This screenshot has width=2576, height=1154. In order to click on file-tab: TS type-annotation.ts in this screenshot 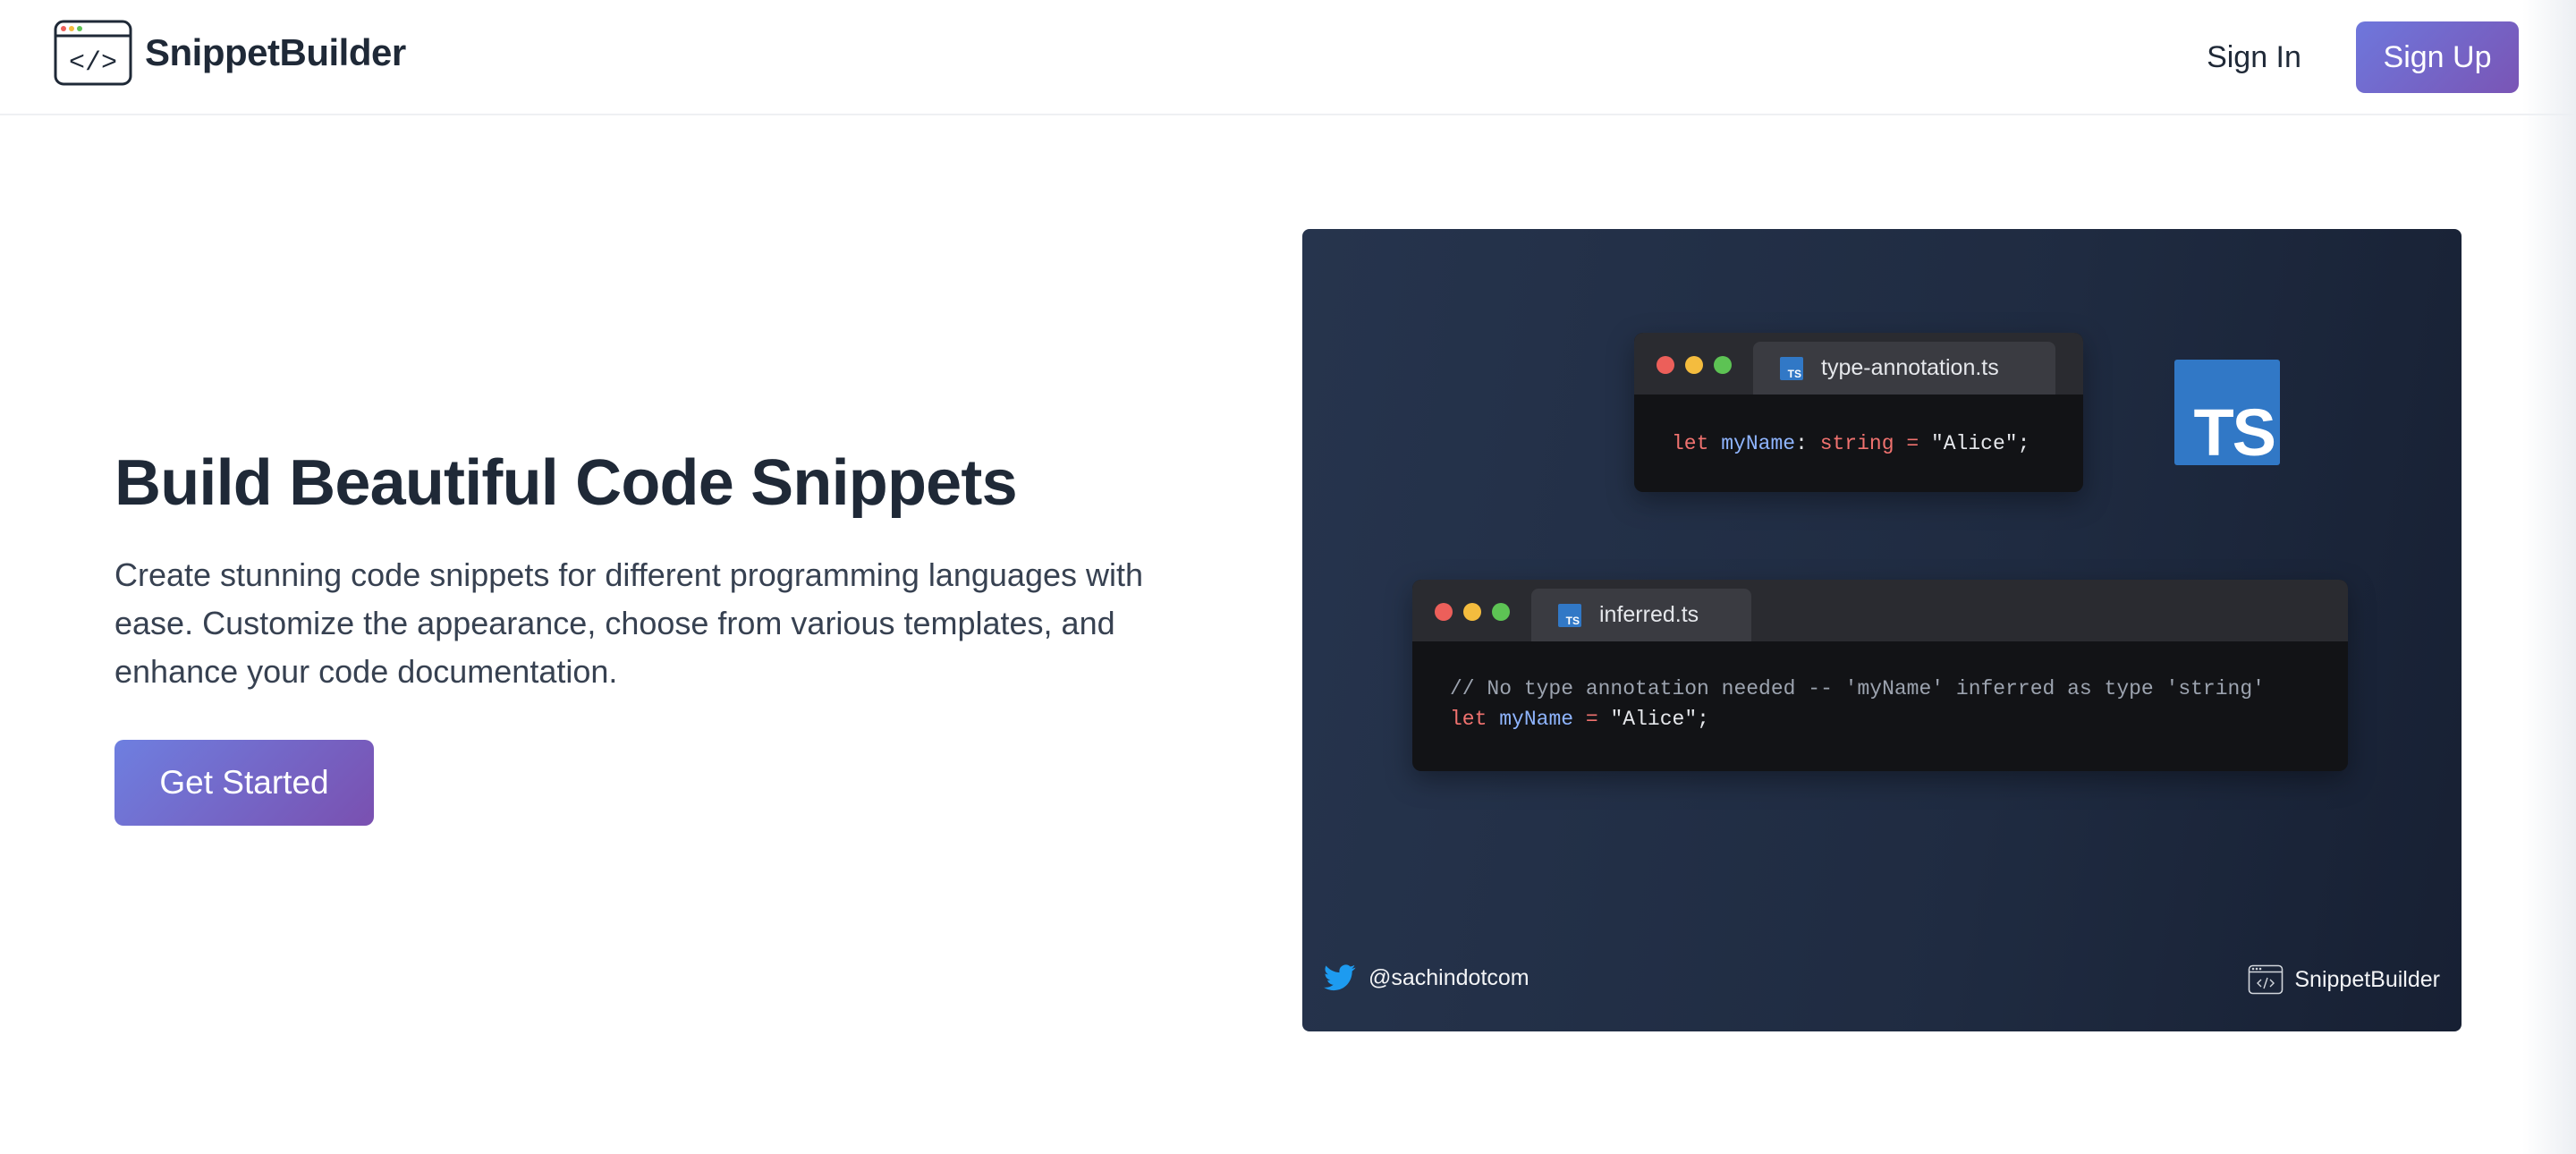, I will do `click(1904, 368)`.